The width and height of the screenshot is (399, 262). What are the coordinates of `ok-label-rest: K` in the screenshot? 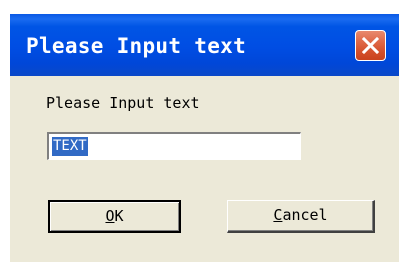 It's located at (119, 216).